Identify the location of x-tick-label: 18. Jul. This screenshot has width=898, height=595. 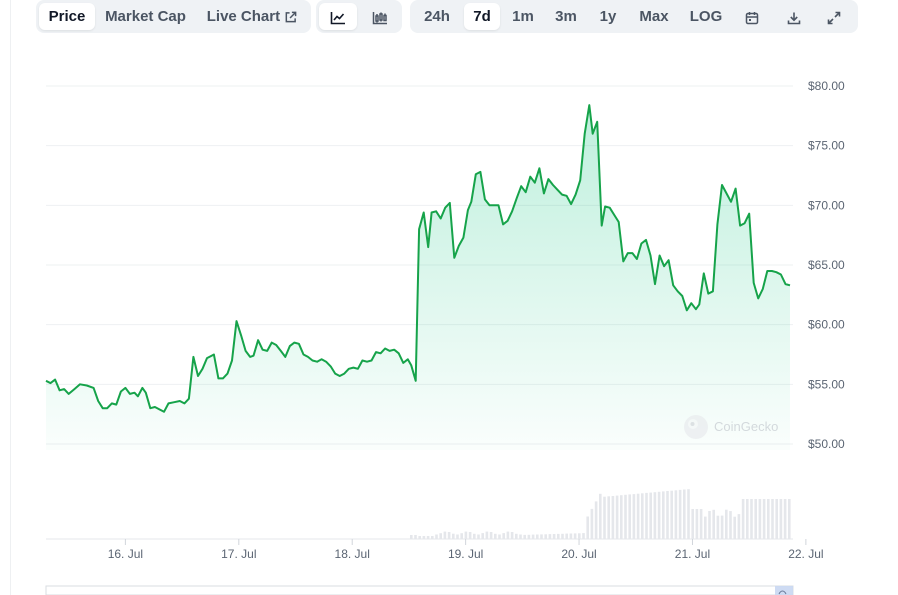
(352, 554).